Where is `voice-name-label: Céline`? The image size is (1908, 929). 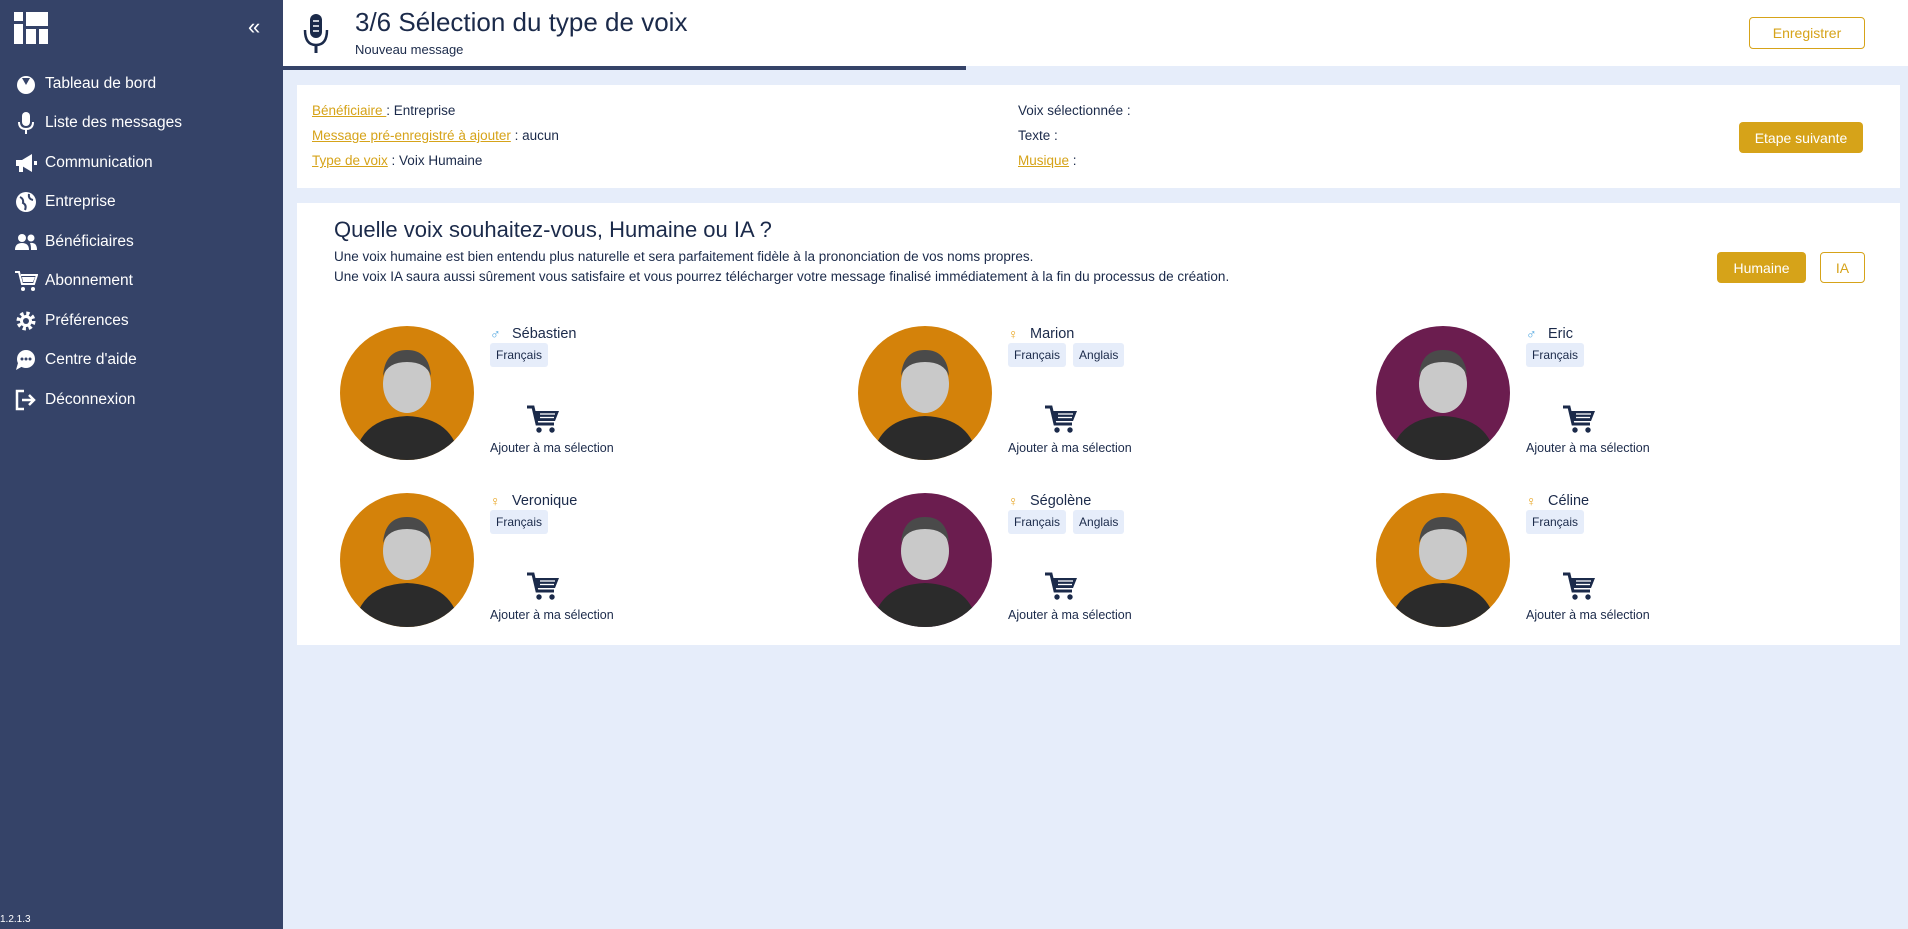
voice-name-label: Céline is located at coordinates (1569, 501).